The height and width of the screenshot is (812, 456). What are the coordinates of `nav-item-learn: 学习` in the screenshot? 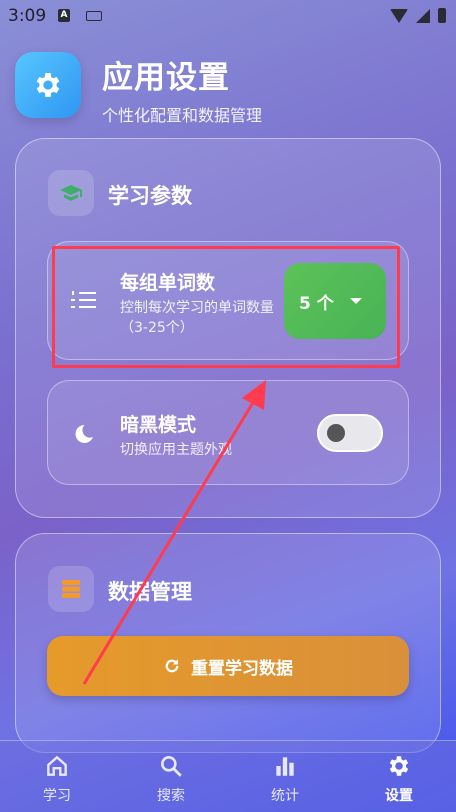 It's located at (57, 776).